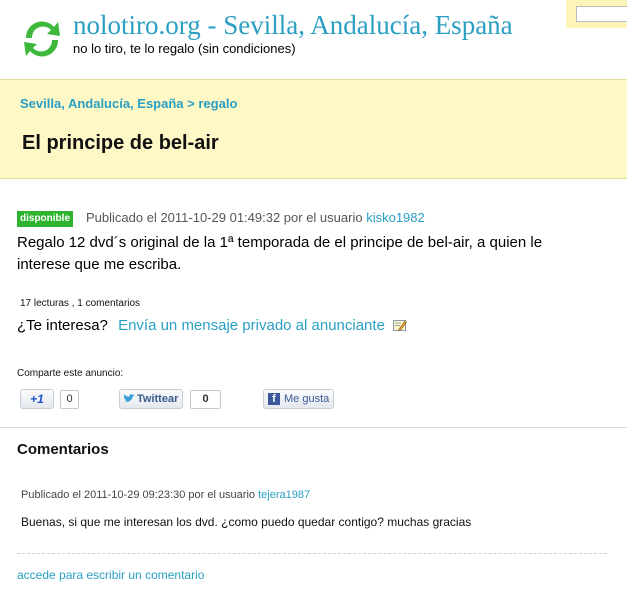  Describe the element at coordinates (69, 399) in the screenshot. I see `google-plus-count: 0` at that location.